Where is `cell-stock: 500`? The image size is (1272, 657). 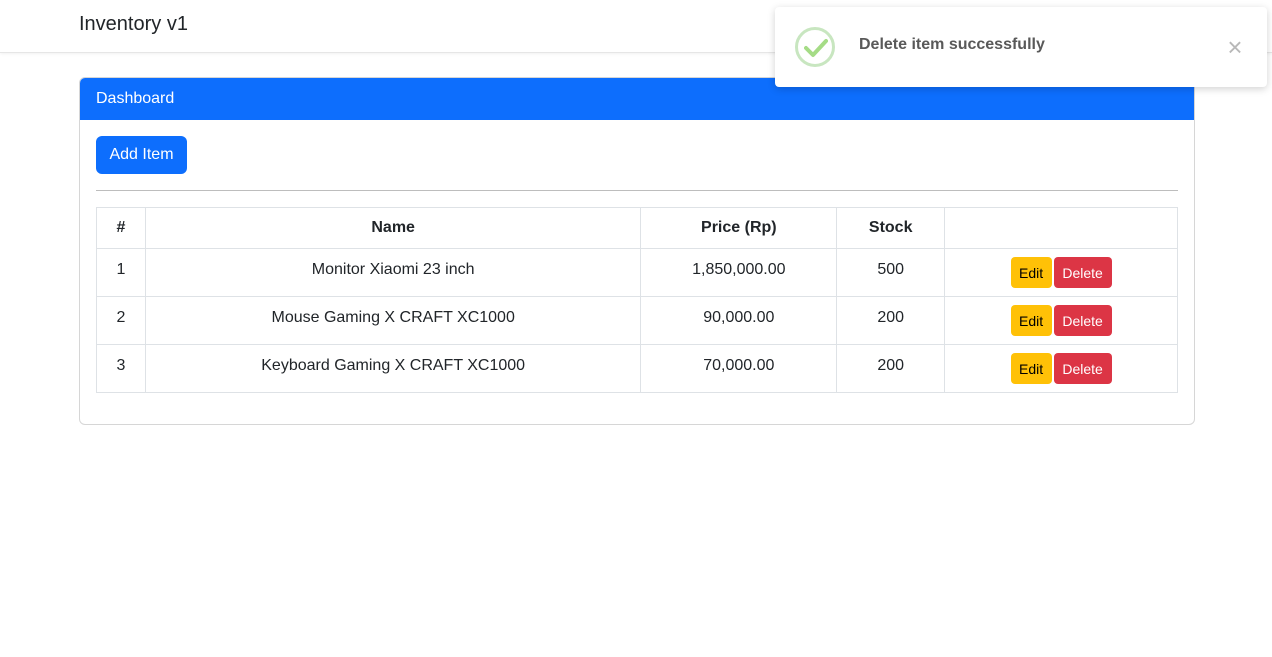
cell-stock: 500 is located at coordinates (891, 272).